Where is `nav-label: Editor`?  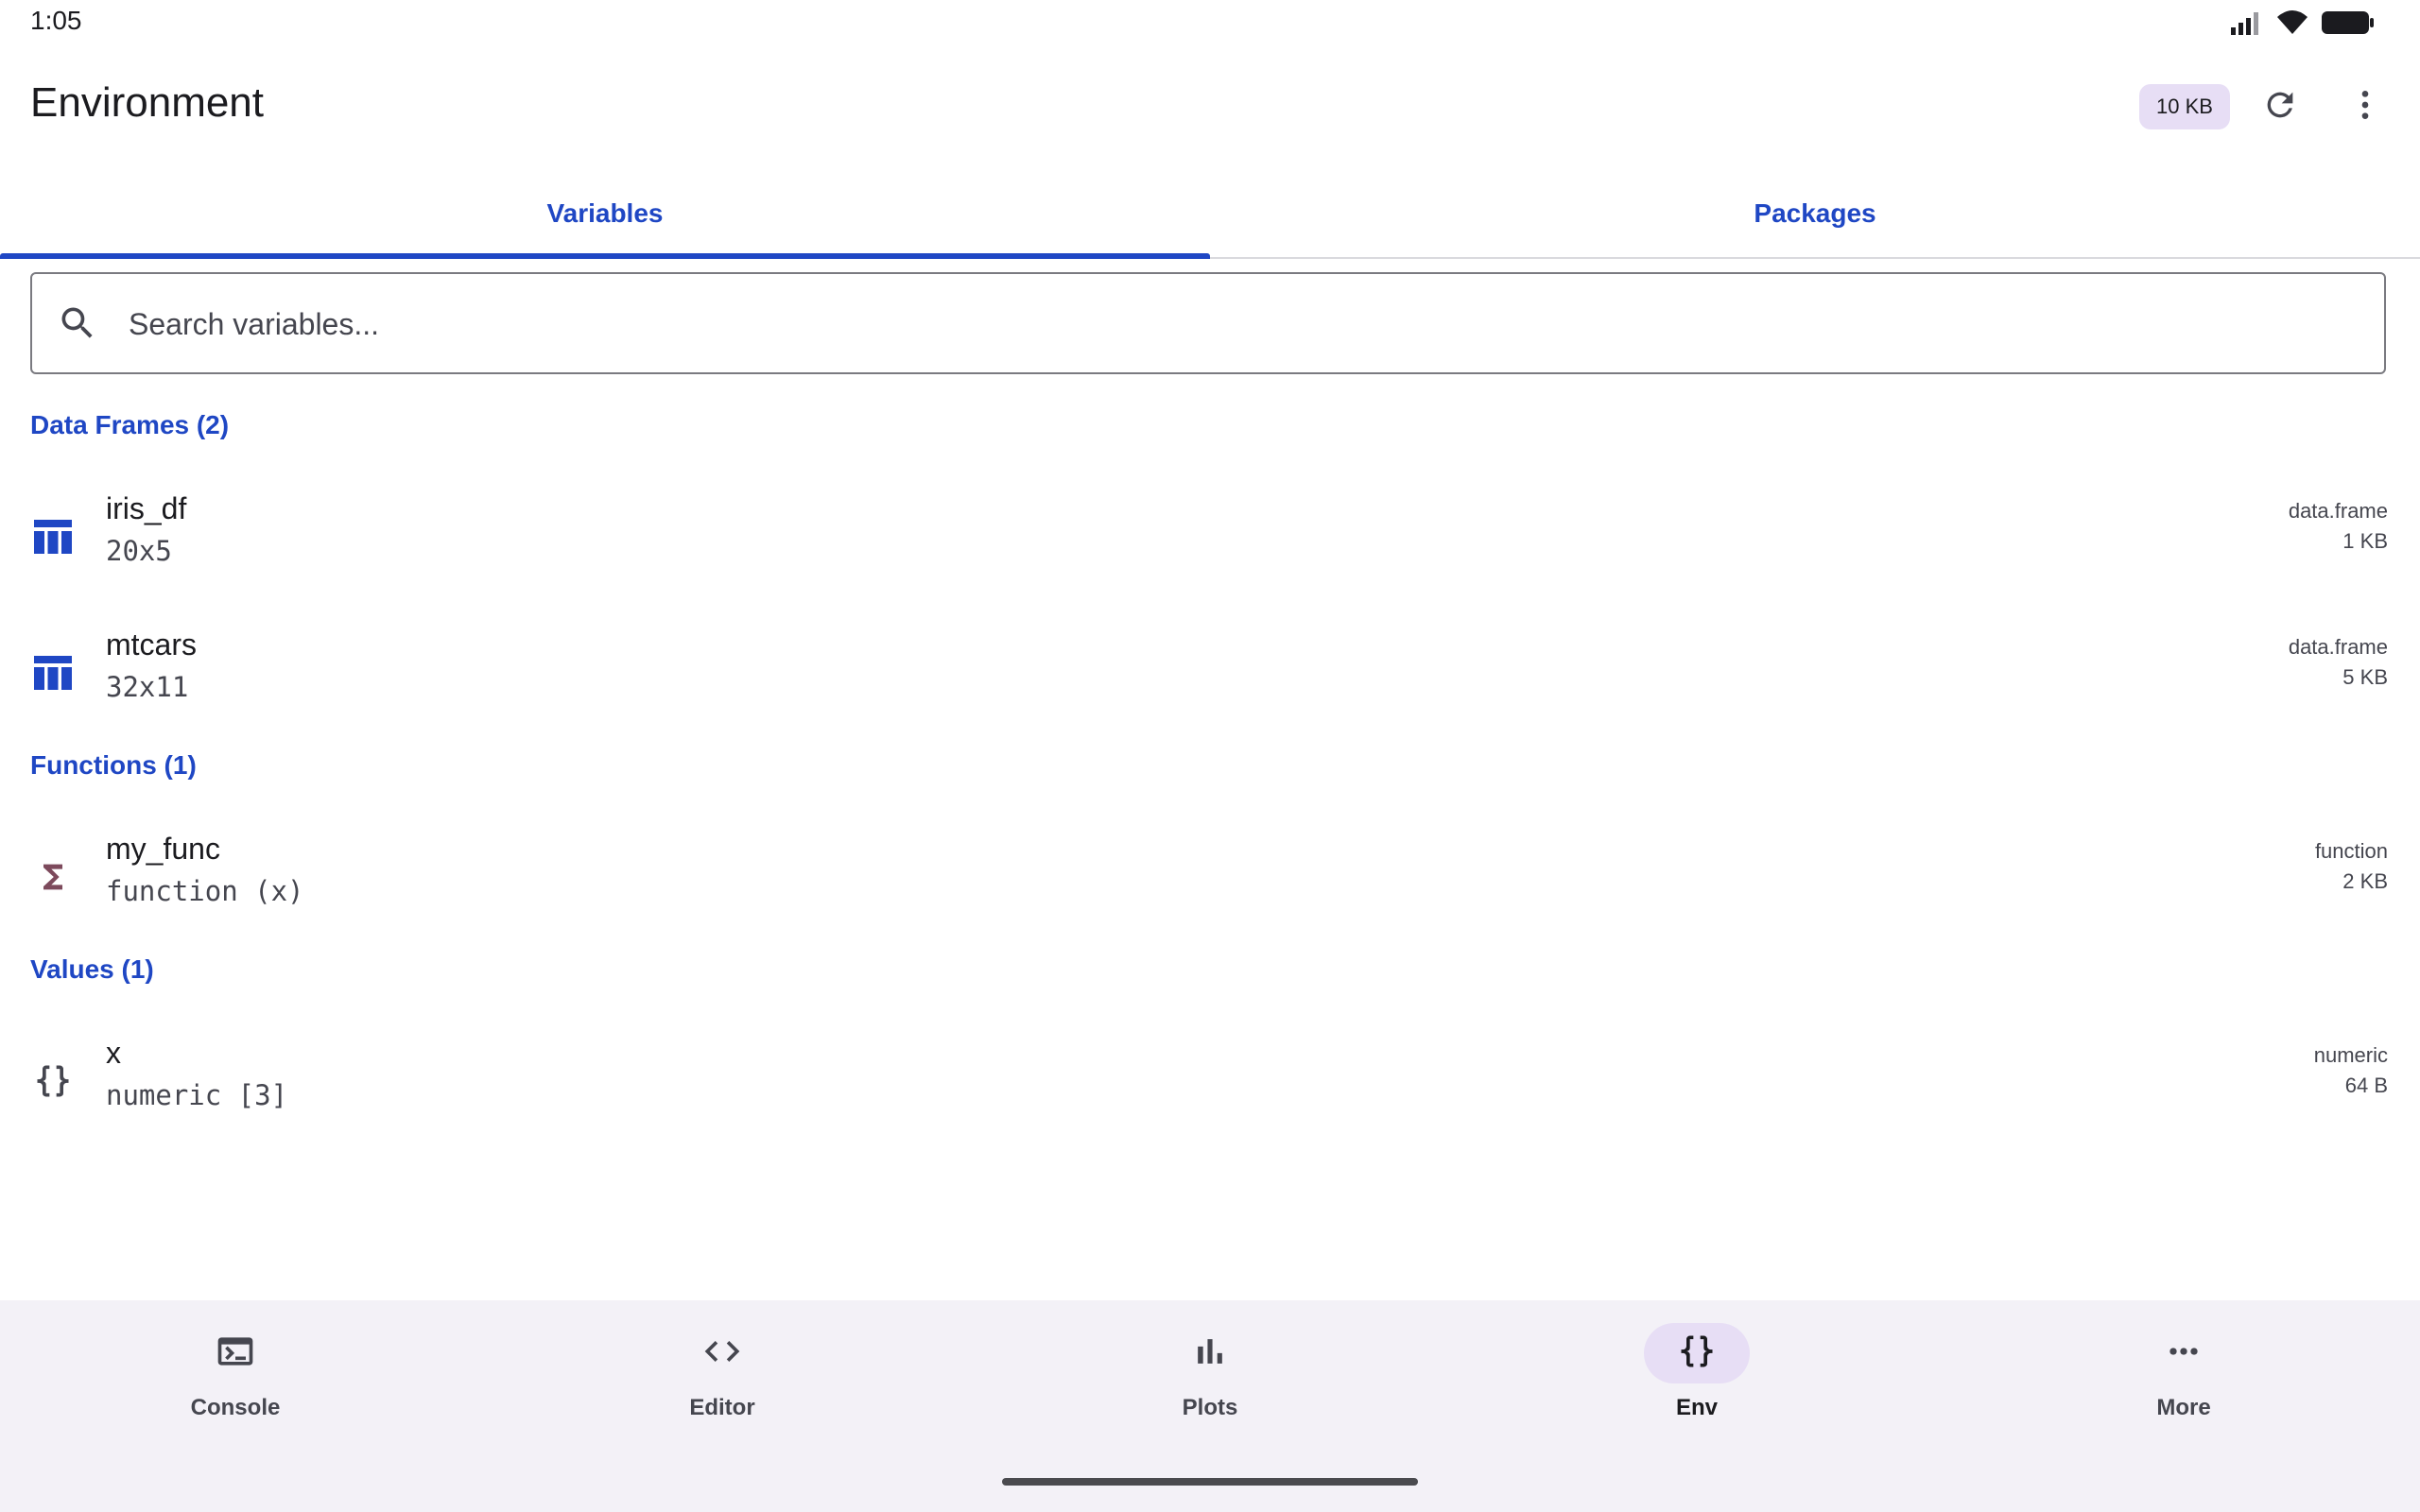
nav-label: Editor is located at coordinates (722, 1407).